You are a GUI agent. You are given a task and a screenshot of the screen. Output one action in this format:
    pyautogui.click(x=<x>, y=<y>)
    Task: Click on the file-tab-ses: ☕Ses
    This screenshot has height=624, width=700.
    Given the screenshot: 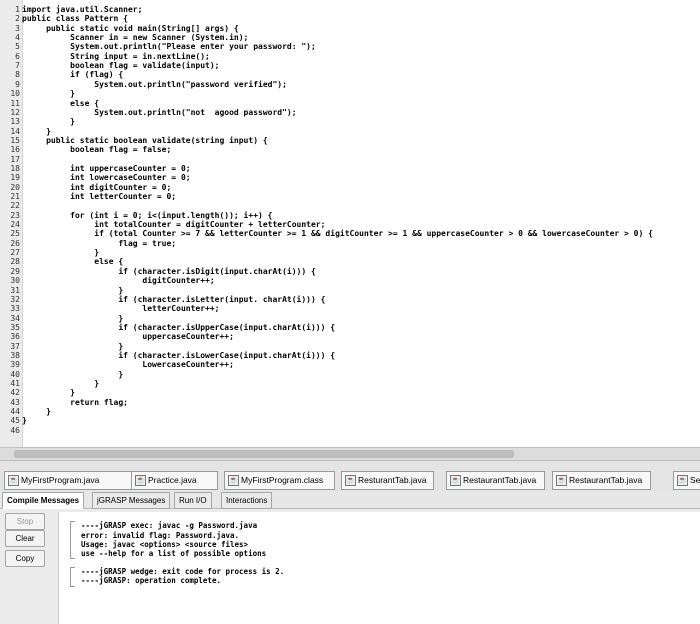 What is the action you would take?
    pyautogui.click(x=686, y=480)
    